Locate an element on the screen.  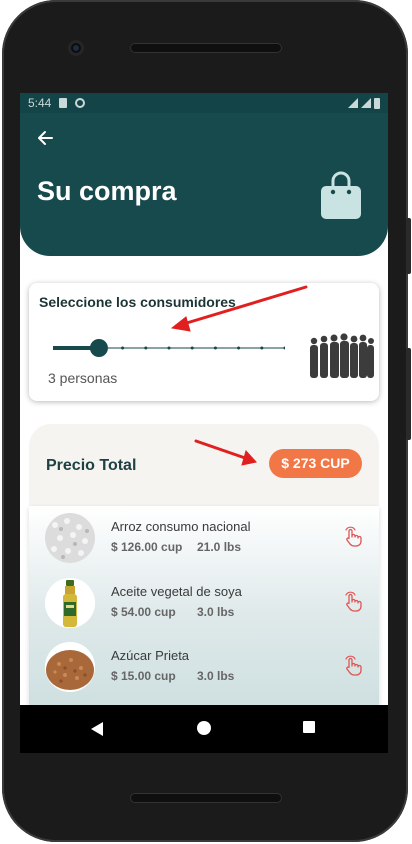
bottom-speaker is located at coordinates (206, 798).